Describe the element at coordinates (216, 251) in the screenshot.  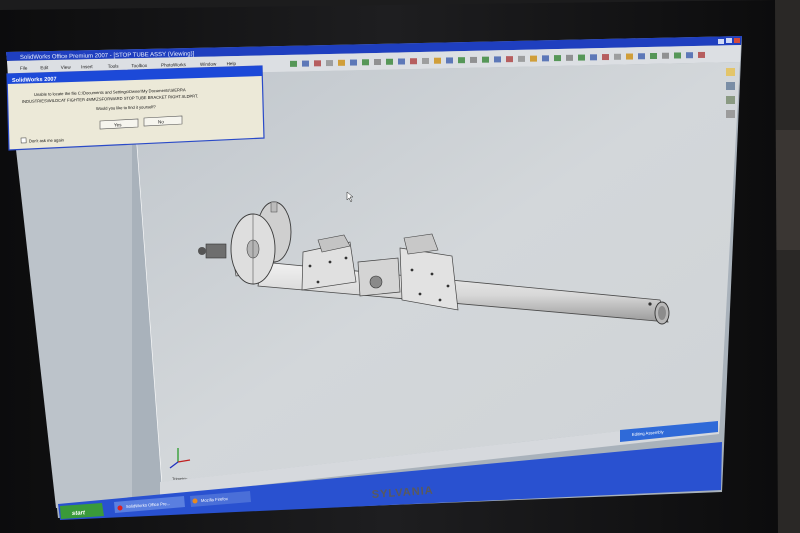
I see `adjuster-knob` at that location.